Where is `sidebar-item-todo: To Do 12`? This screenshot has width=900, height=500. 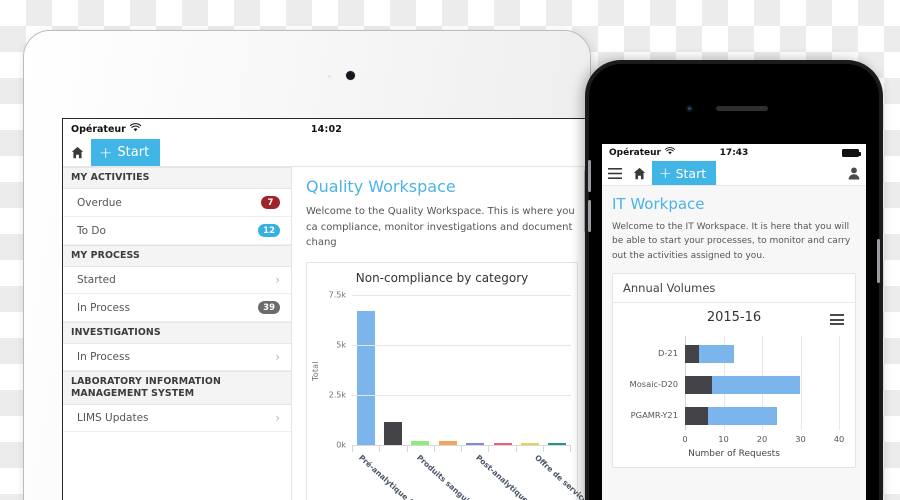
sidebar-item-todo: To Do 12 is located at coordinates (177, 231).